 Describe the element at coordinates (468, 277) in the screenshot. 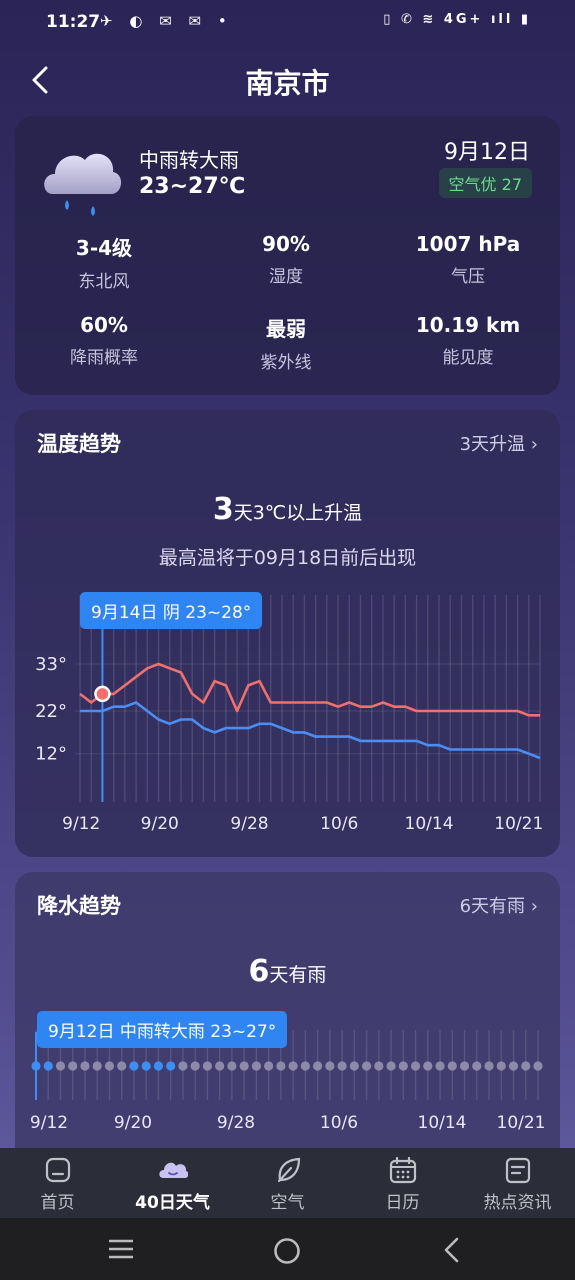

I see `stat-label: 气压` at that location.